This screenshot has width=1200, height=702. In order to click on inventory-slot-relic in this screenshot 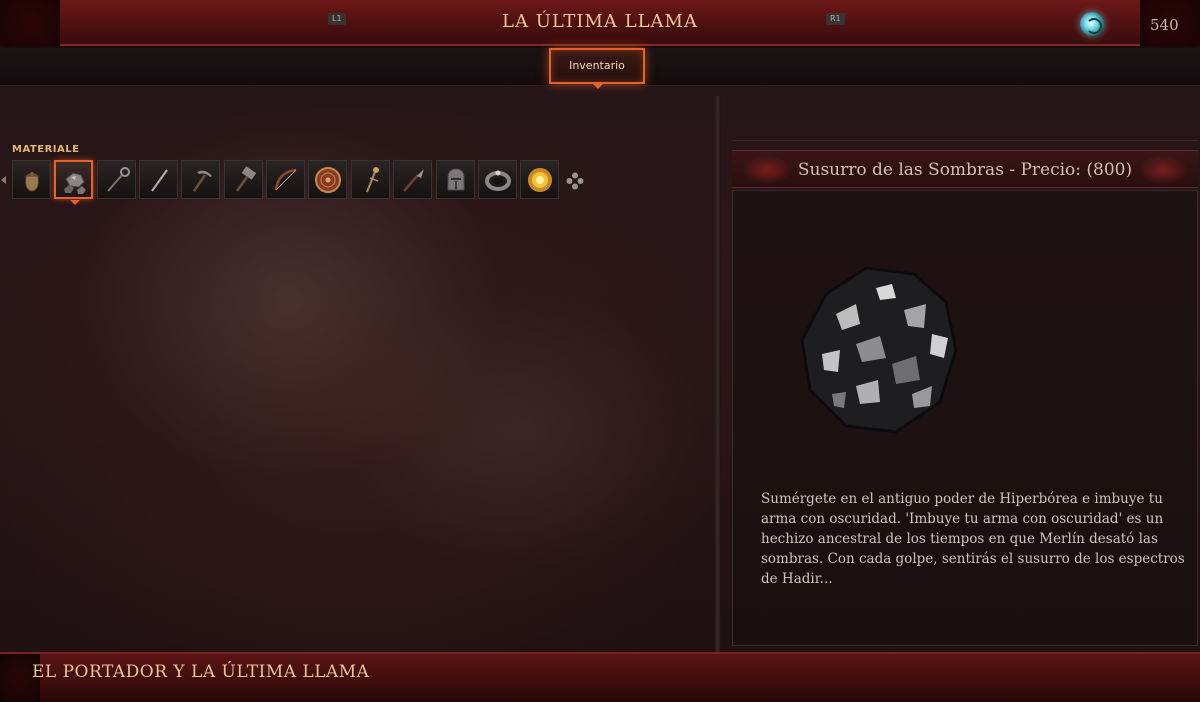, I will do `click(539, 179)`.